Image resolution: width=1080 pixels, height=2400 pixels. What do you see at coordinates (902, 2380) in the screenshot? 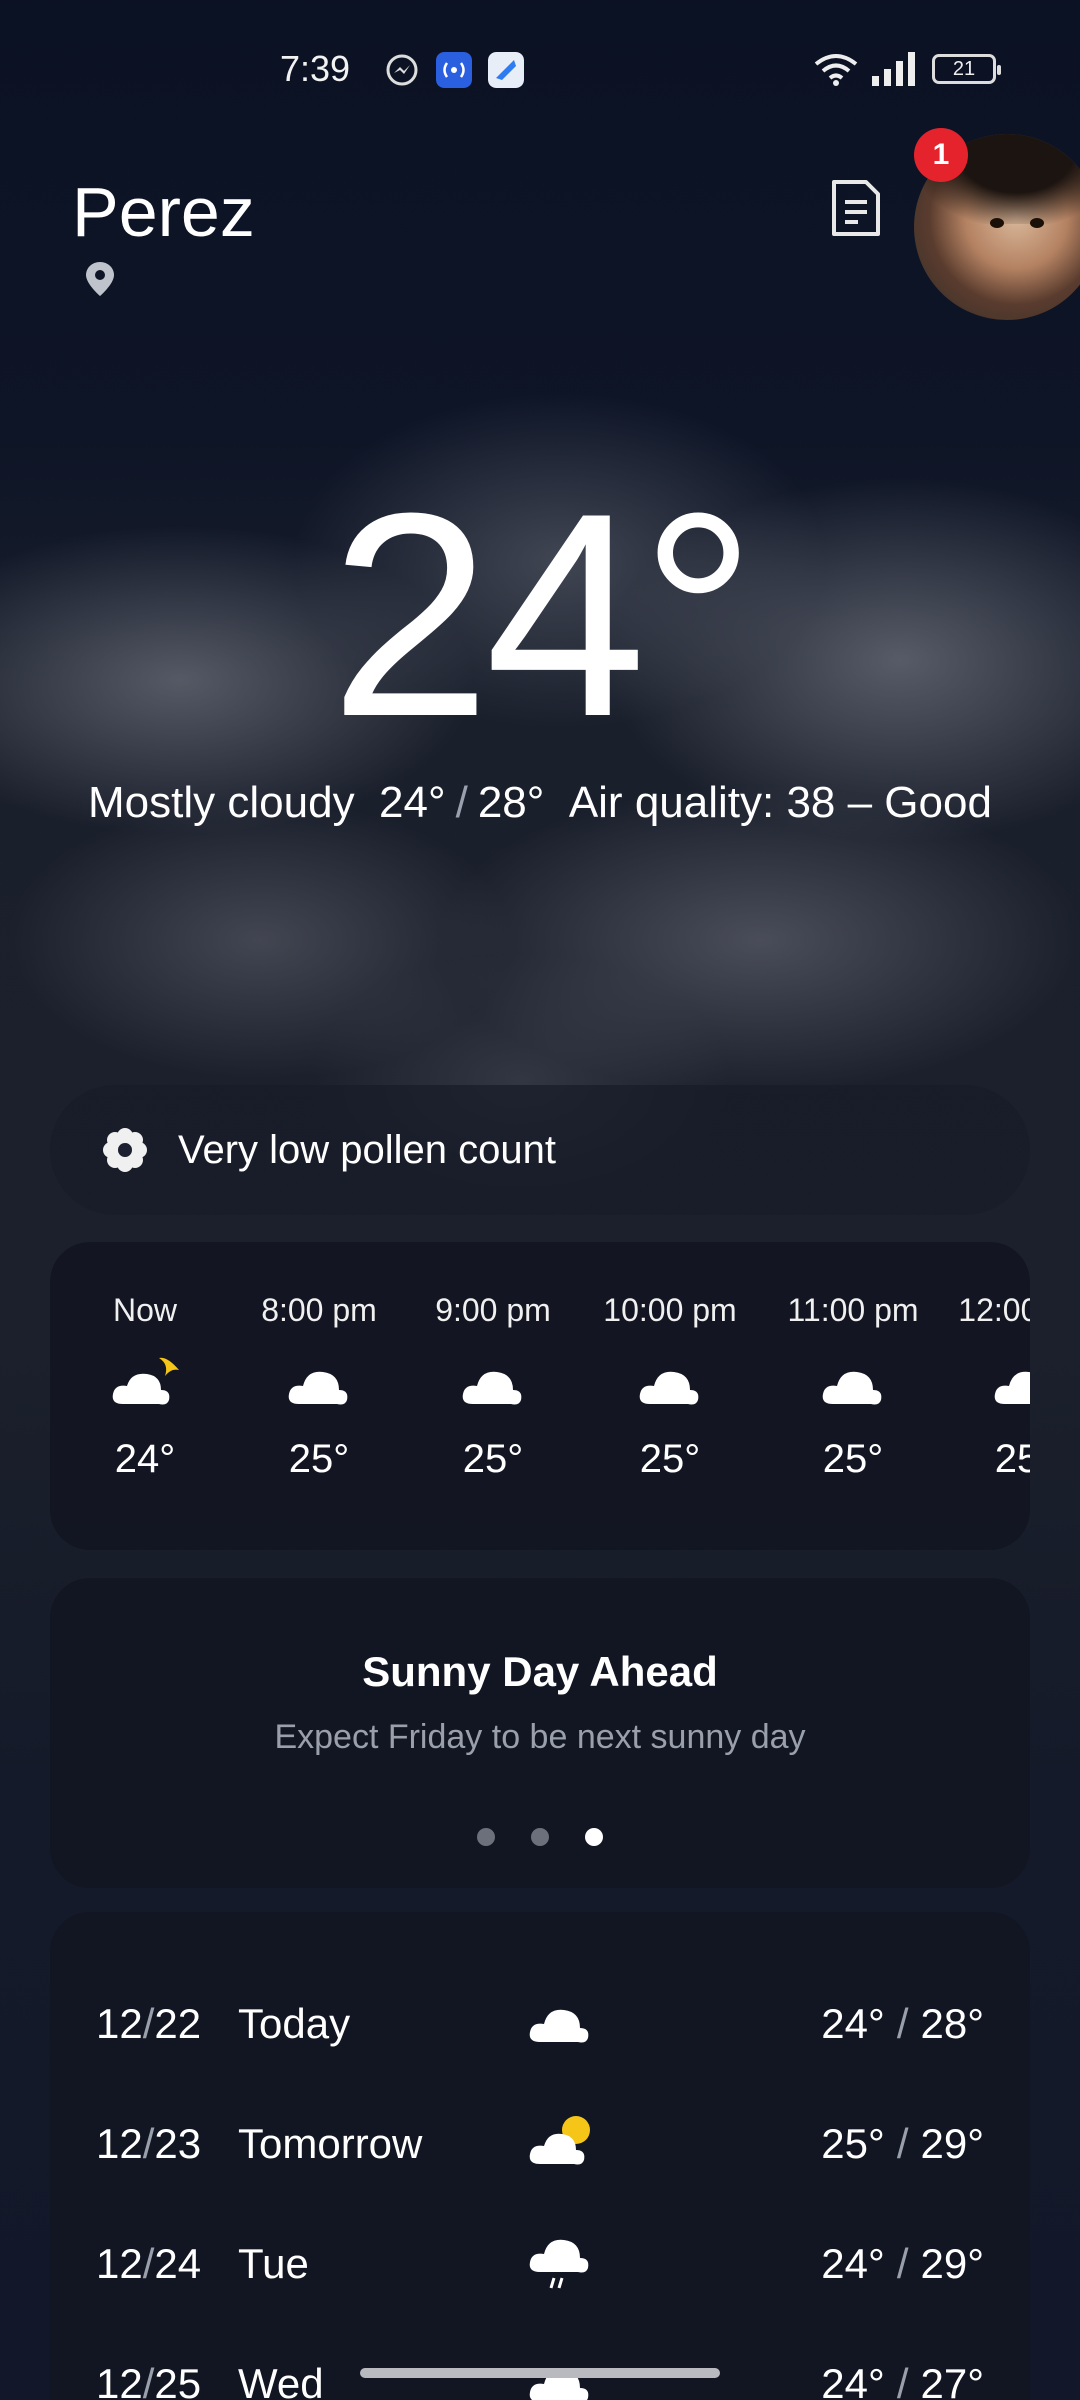
I see `temp-range: 24°/27°` at bounding box center [902, 2380].